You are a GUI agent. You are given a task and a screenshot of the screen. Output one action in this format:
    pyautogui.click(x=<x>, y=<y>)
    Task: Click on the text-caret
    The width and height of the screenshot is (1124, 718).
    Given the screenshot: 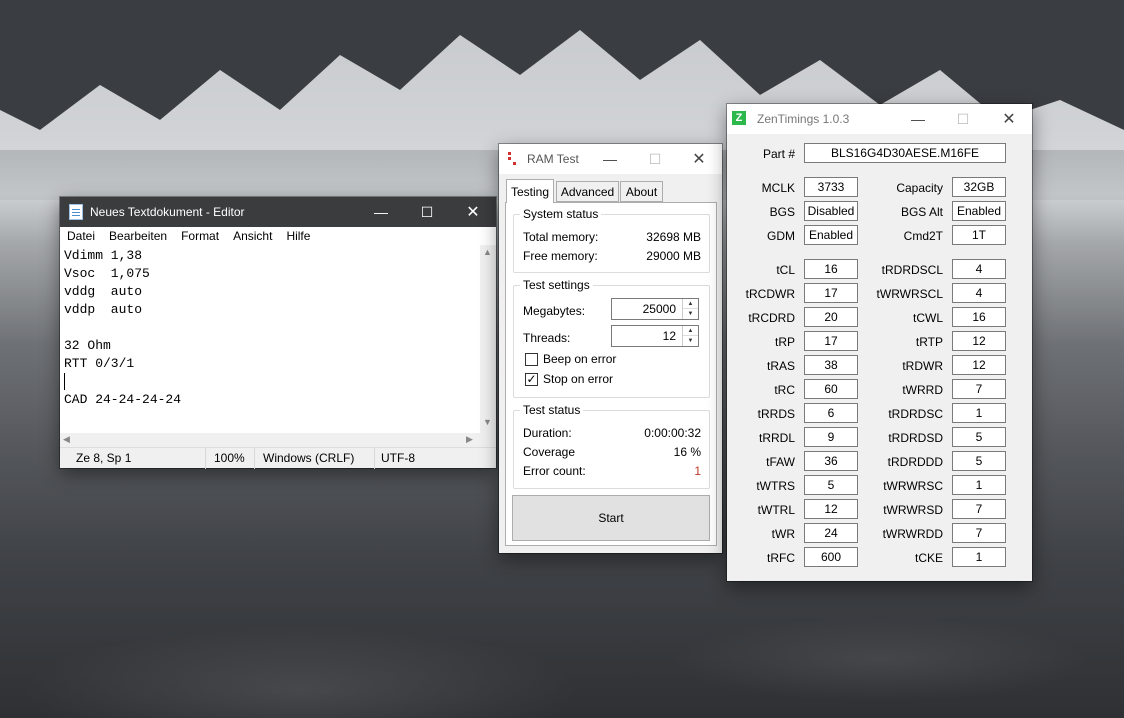 What is the action you would take?
    pyautogui.click(x=64, y=381)
    